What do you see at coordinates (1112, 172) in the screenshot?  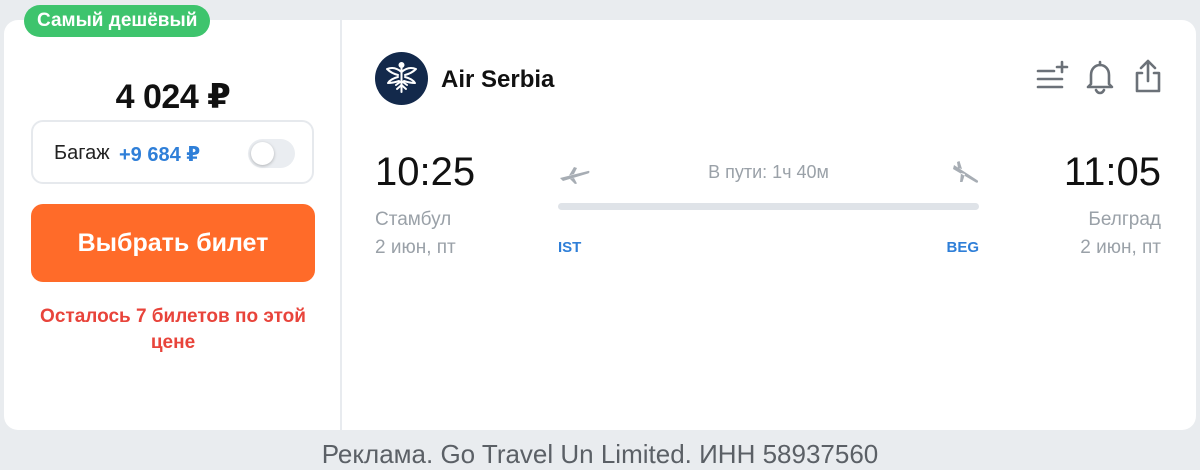 I see `arrival-time: 11:05` at bounding box center [1112, 172].